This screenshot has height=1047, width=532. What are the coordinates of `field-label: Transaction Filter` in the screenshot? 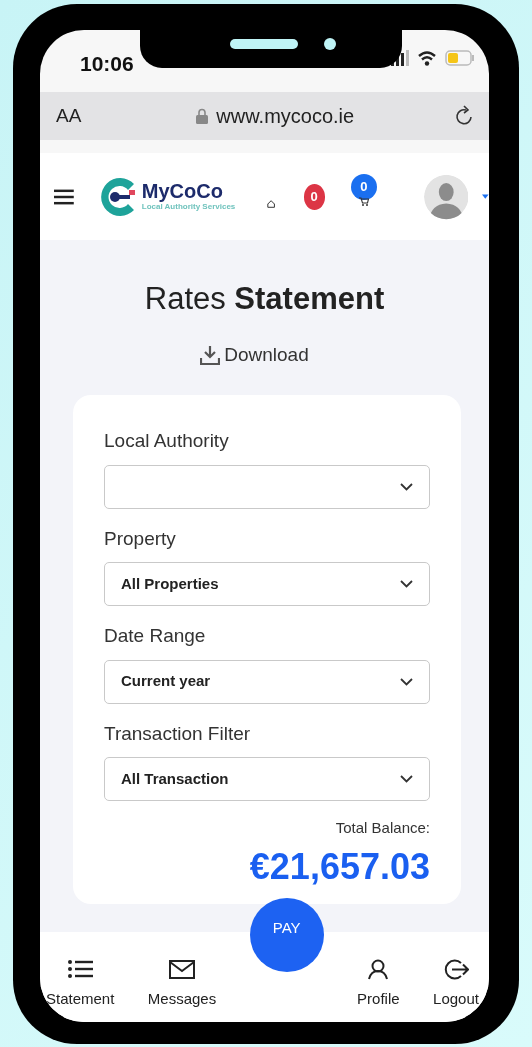 It's located at (178, 733).